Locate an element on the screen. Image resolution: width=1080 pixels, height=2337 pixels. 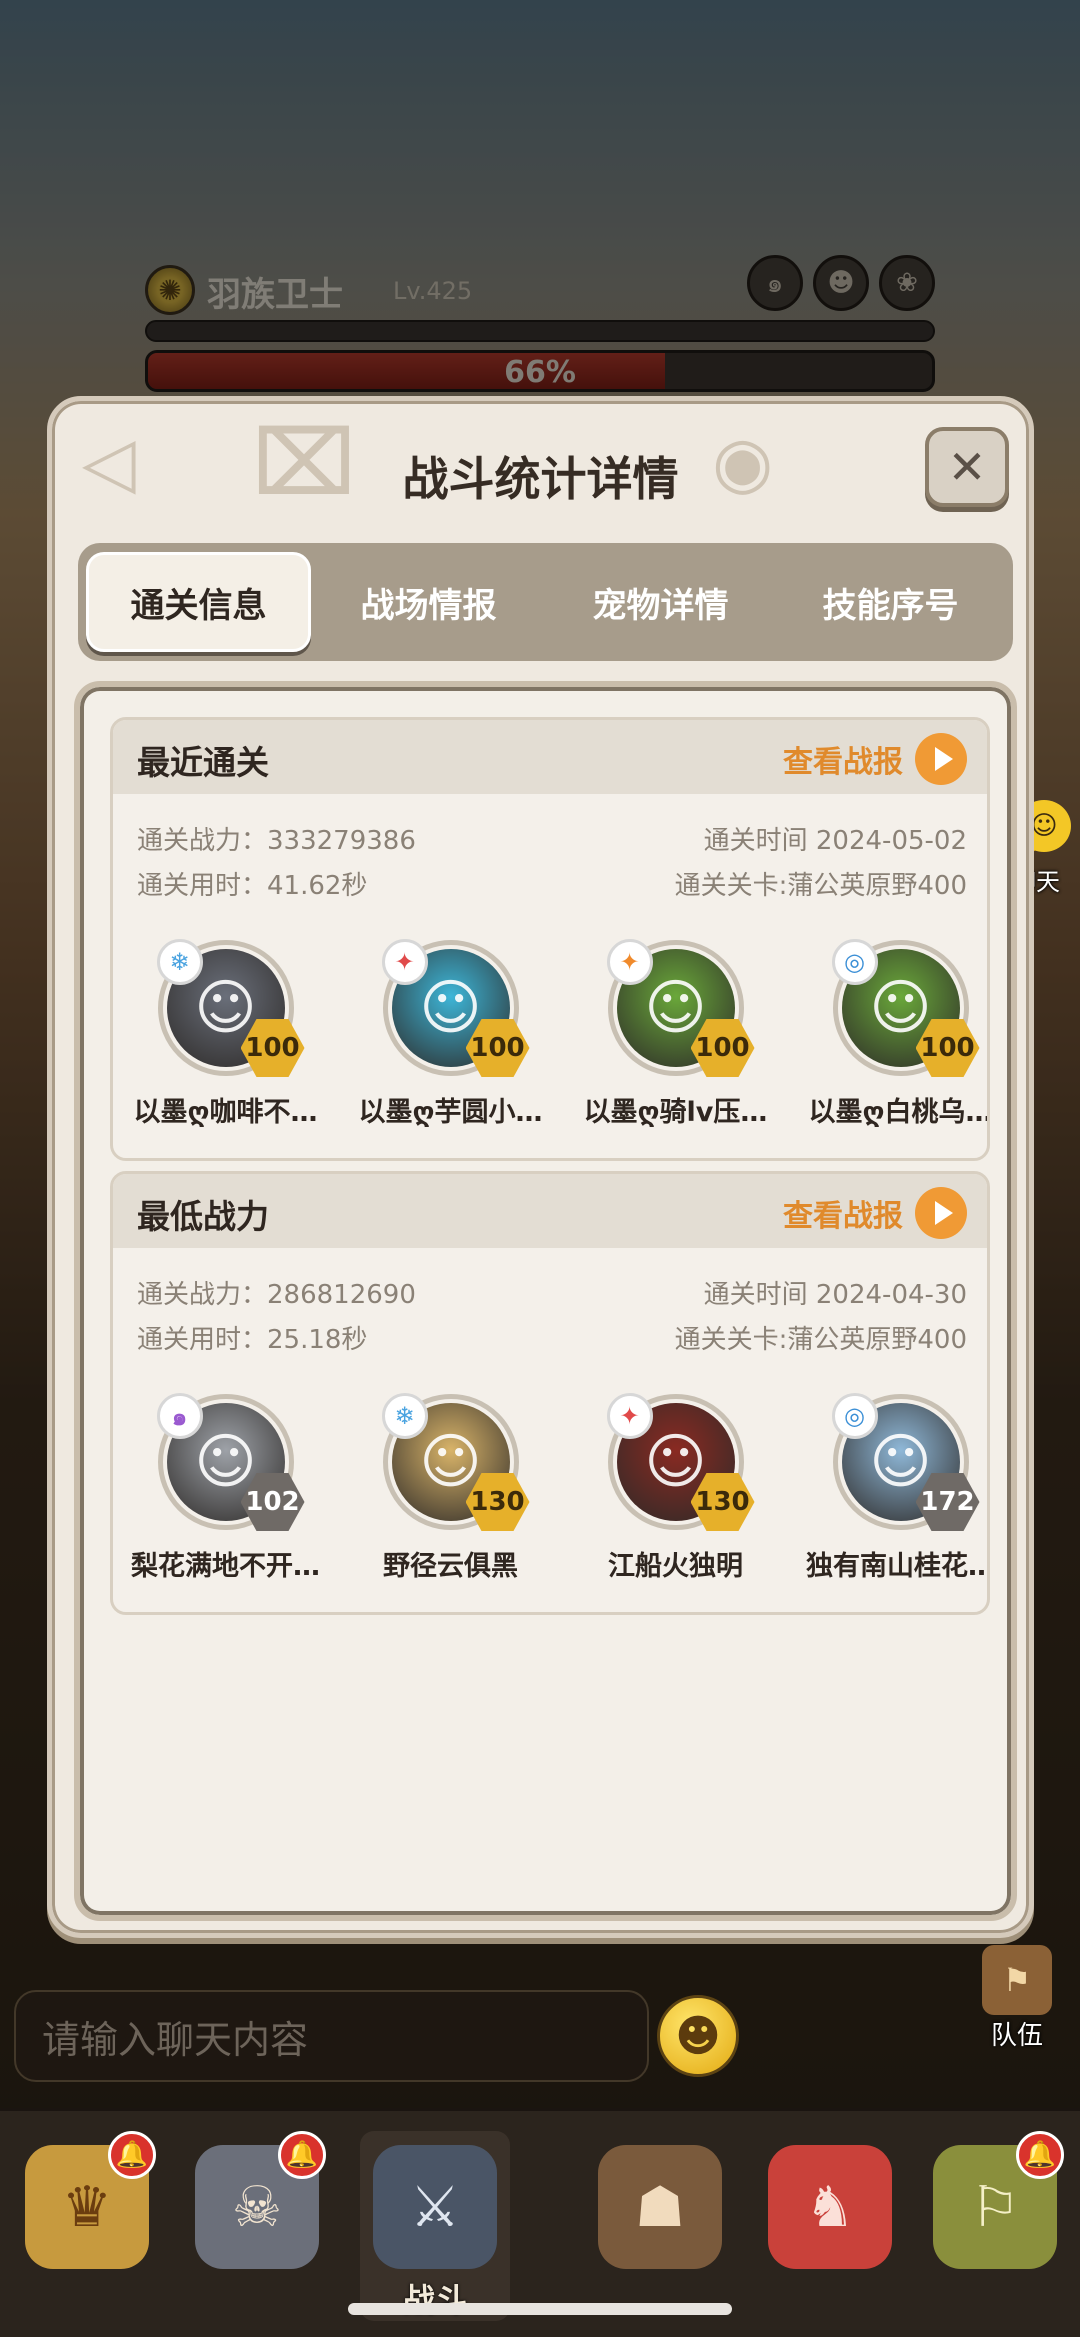
close-button: ✕ is located at coordinates (967, 467).